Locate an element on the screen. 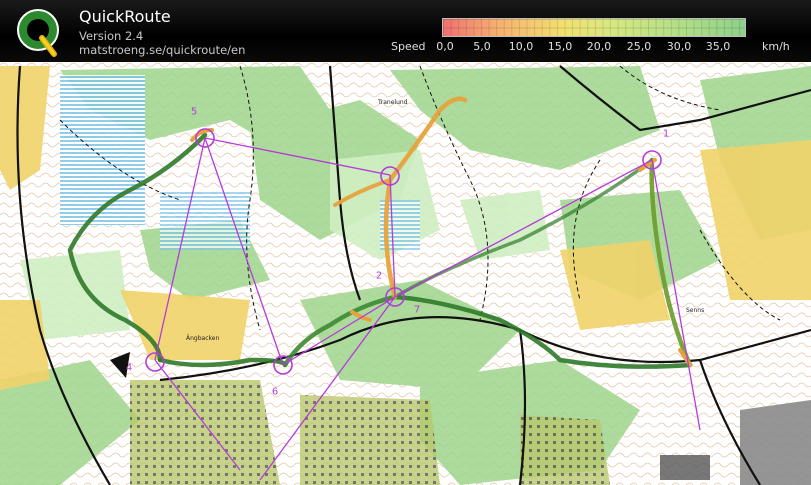 The image size is (811, 485). speed-tick: 15,0 is located at coordinates (560, 46).